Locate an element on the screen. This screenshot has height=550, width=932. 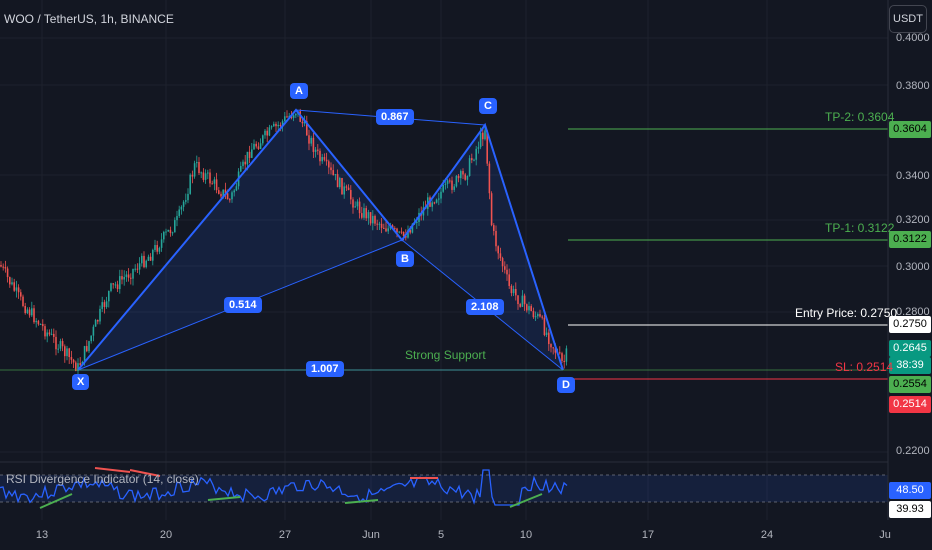
time-tick: 13 is located at coordinates (42, 535).